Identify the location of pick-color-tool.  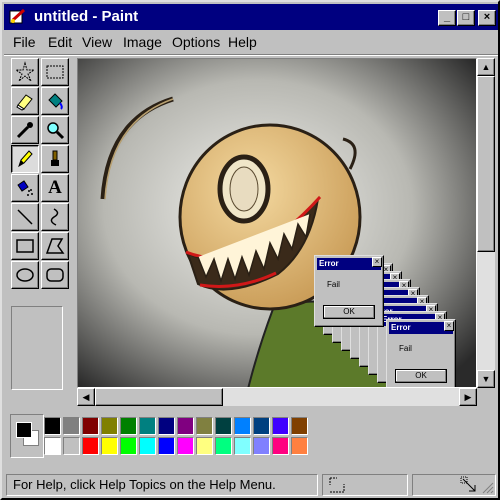
(25, 130).